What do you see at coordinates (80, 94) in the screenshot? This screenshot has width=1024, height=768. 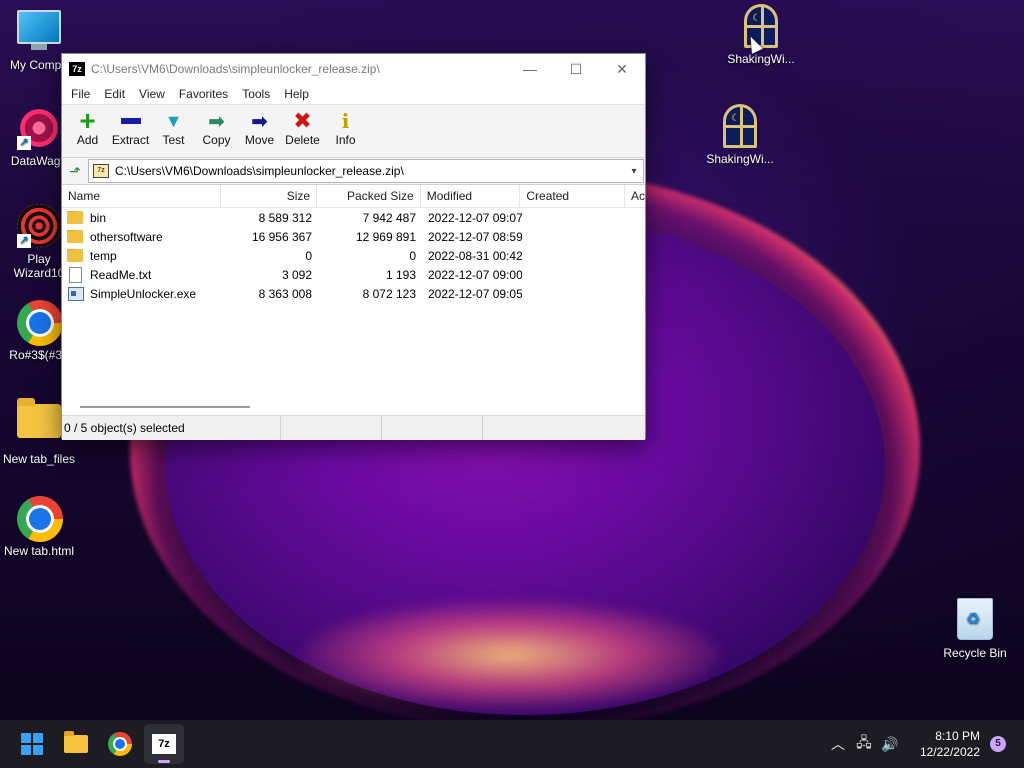 I see `menu-file: File` at bounding box center [80, 94].